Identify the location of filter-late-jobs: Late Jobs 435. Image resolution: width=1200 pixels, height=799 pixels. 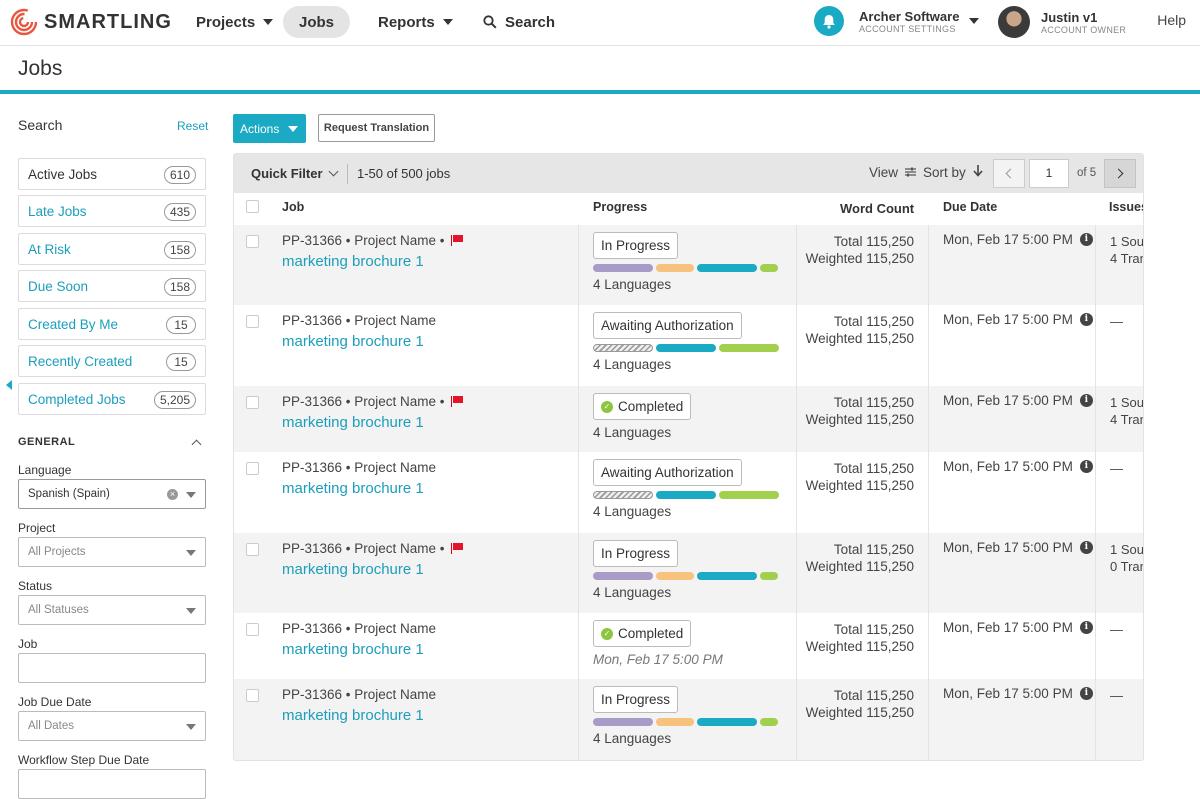
(112, 211).